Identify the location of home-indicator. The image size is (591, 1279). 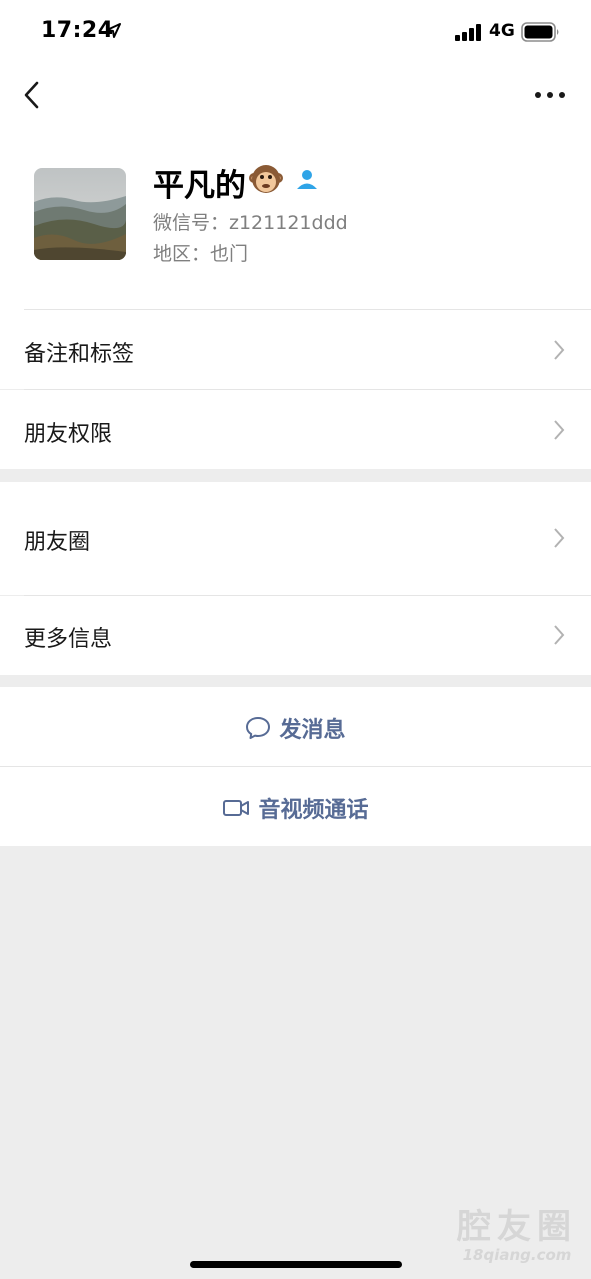
(296, 1264).